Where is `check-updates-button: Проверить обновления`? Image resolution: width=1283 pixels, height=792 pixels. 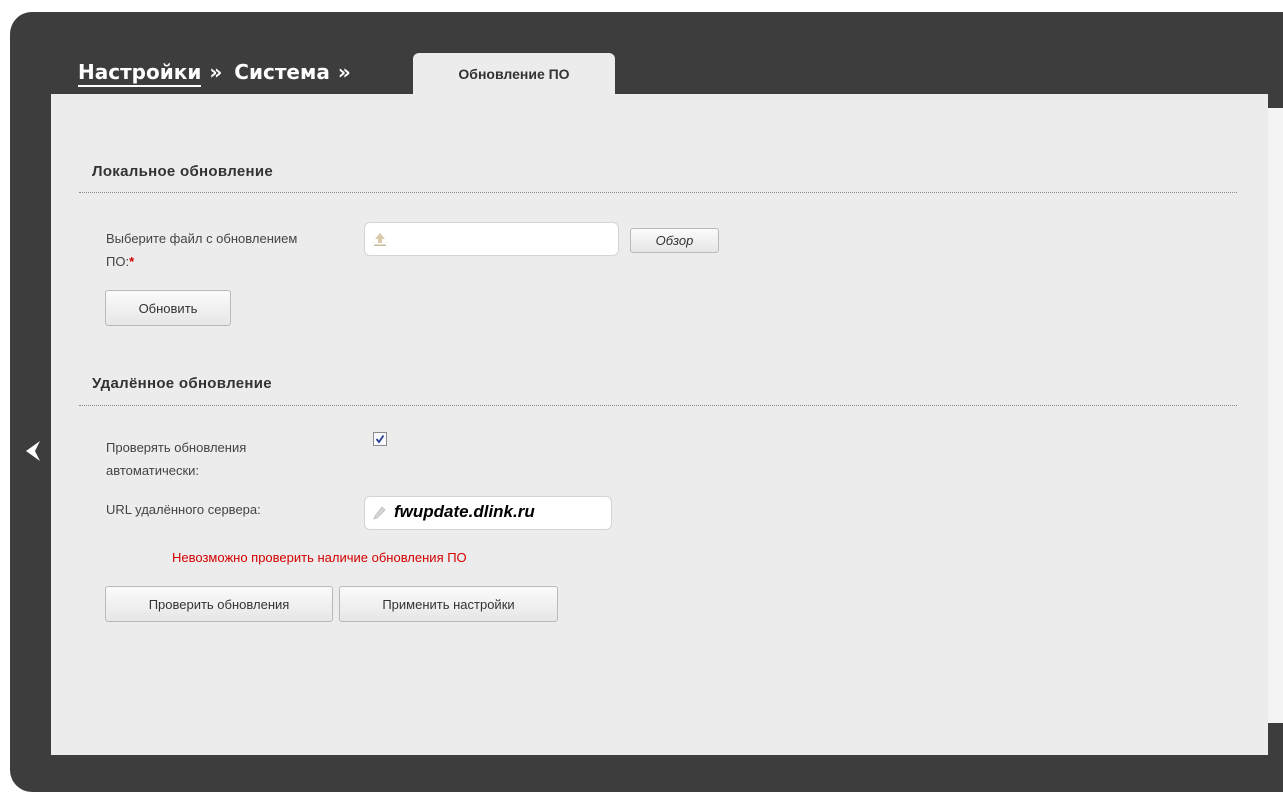 check-updates-button: Проверить обновления is located at coordinates (219, 604).